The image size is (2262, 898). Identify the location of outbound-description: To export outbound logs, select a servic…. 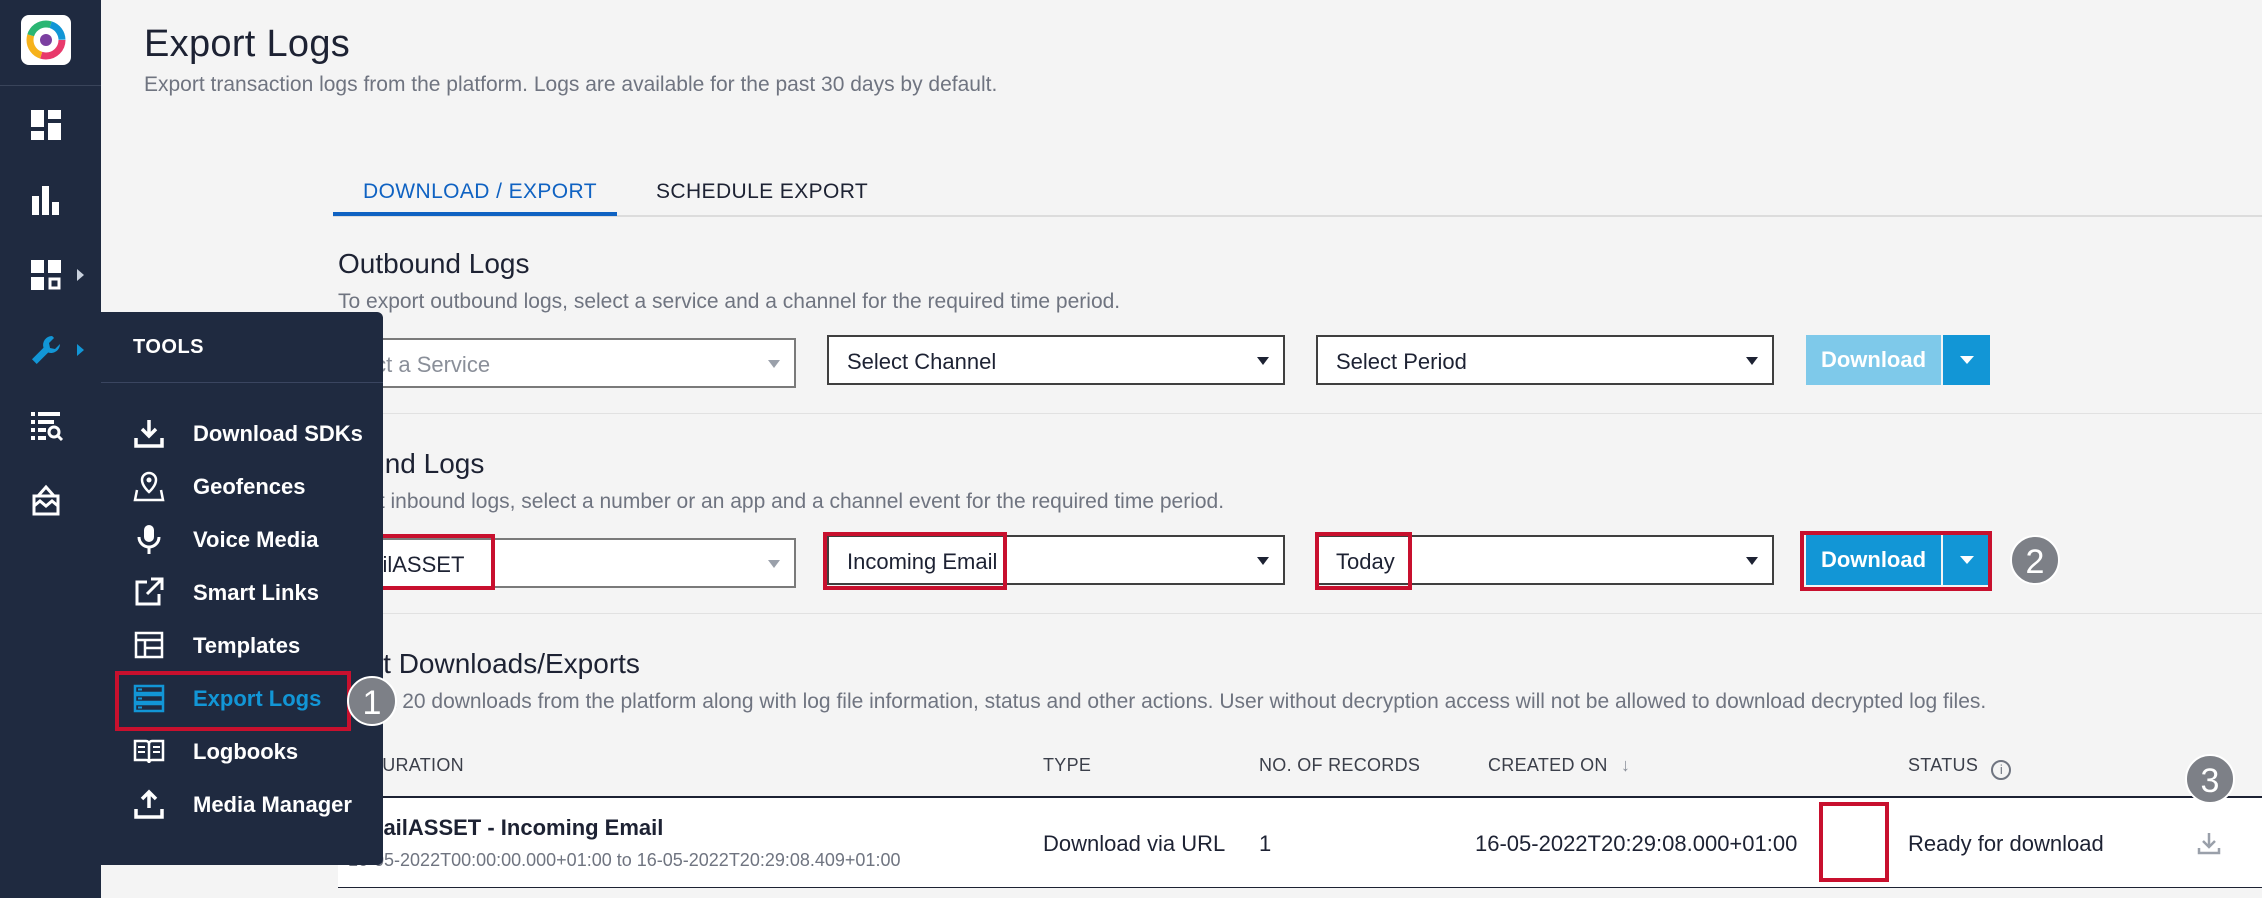
(729, 301).